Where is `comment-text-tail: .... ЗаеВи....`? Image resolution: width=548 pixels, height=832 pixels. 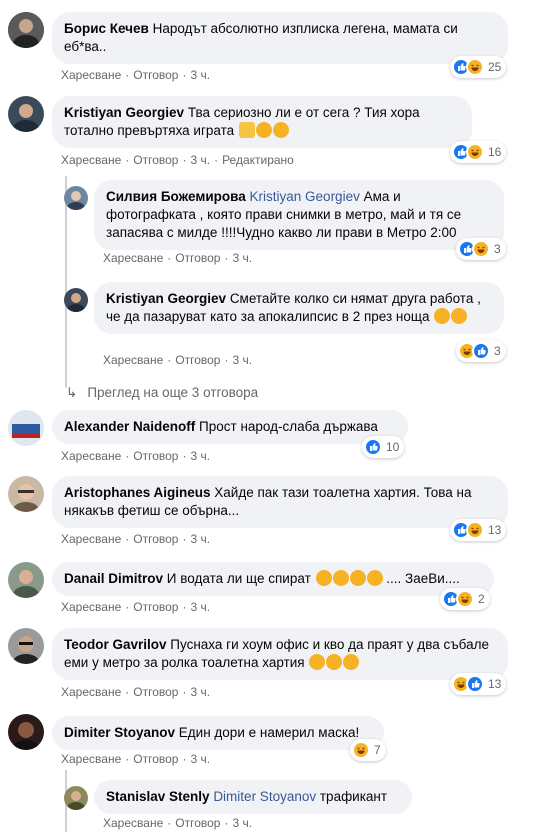 comment-text-tail: .... ЗаеВи.... is located at coordinates (423, 578).